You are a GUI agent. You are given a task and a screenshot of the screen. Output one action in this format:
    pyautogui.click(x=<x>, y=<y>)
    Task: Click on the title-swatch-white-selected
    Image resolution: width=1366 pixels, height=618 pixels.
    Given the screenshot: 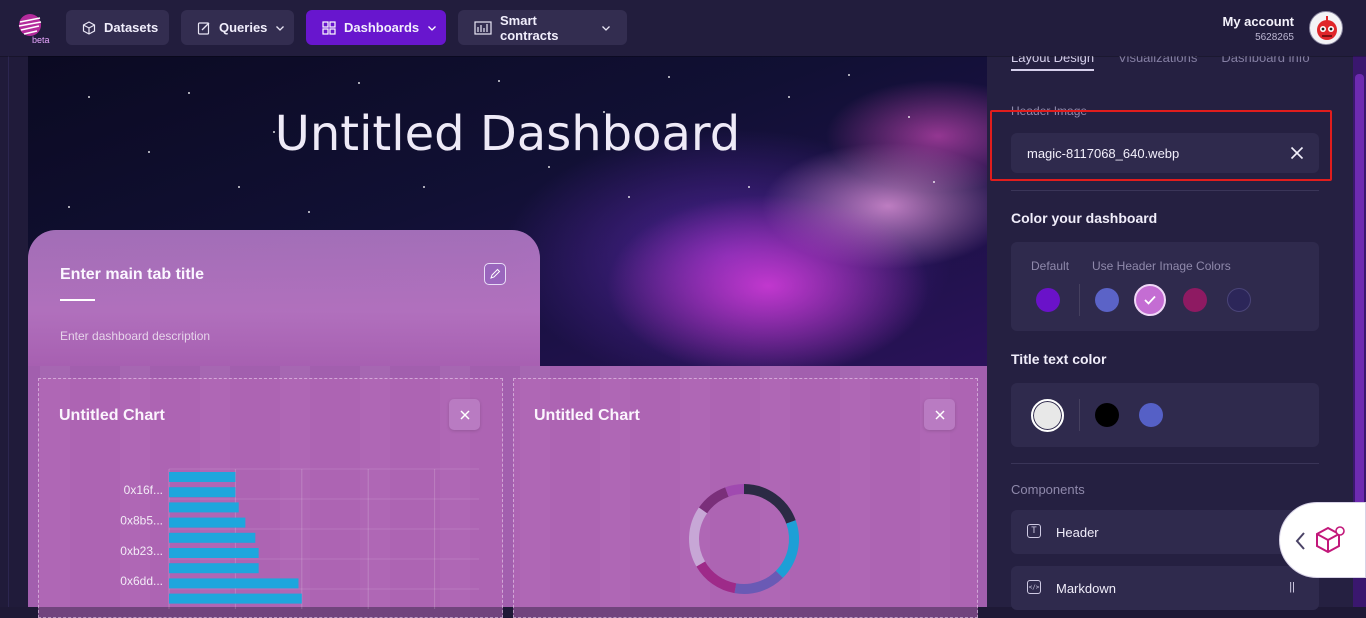 What is the action you would take?
    pyautogui.click(x=1047, y=415)
    